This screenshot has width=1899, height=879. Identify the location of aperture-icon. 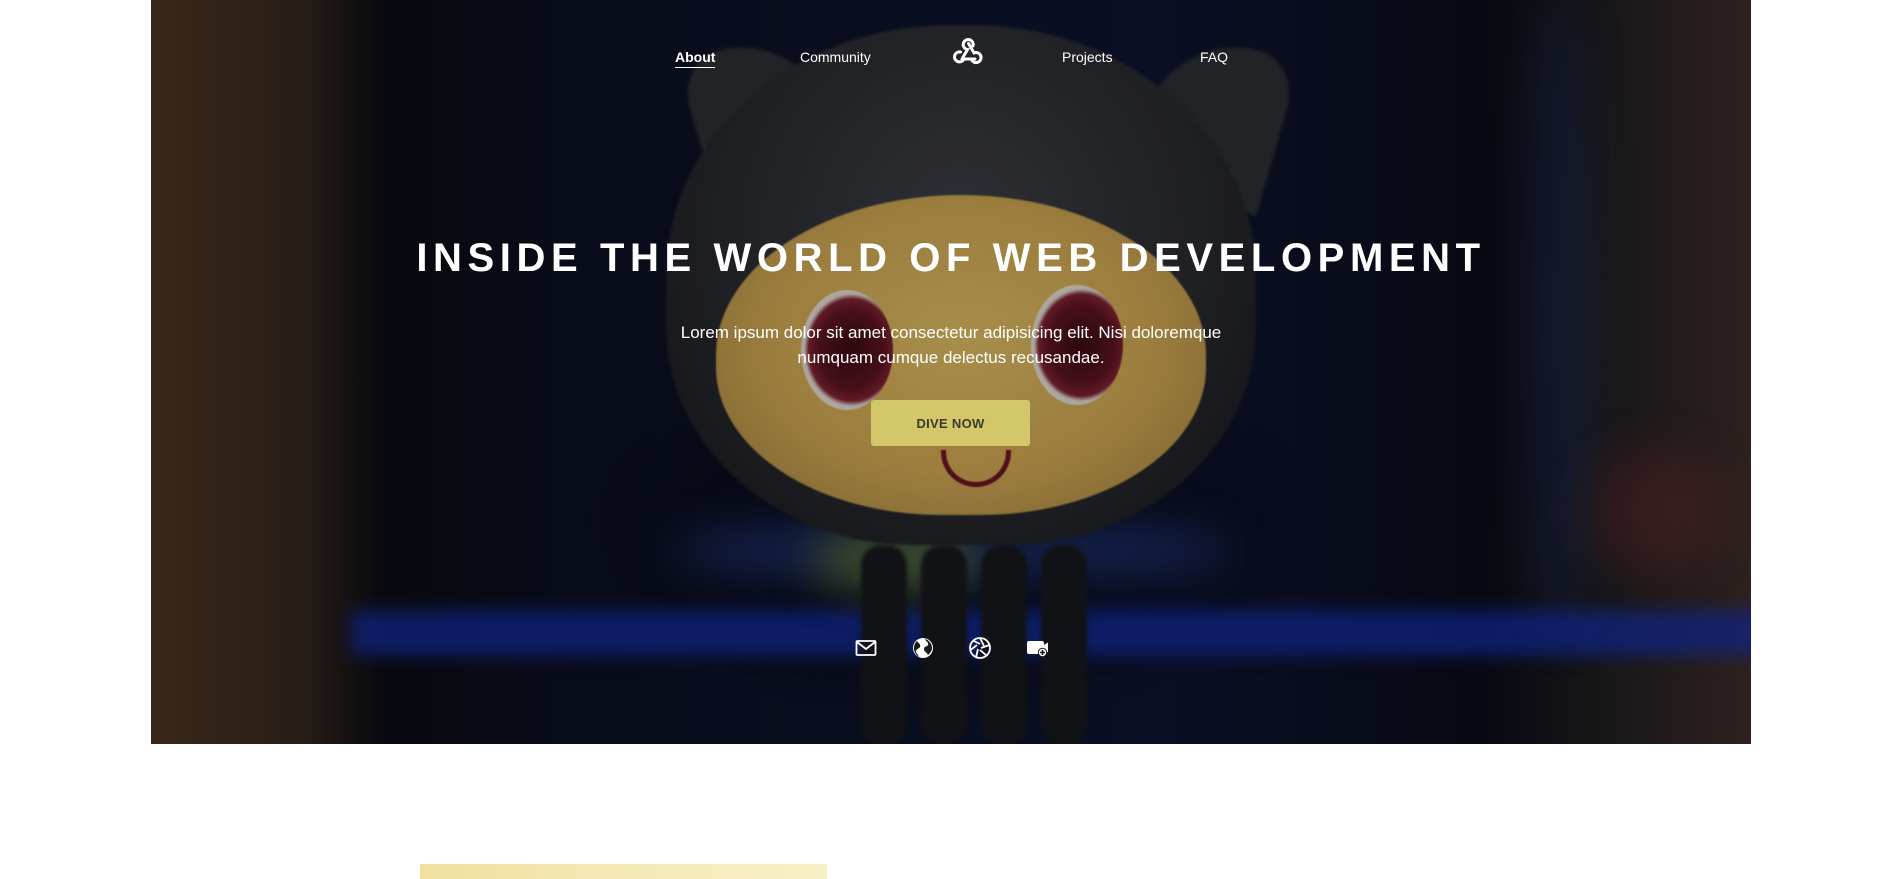
(980, 648).